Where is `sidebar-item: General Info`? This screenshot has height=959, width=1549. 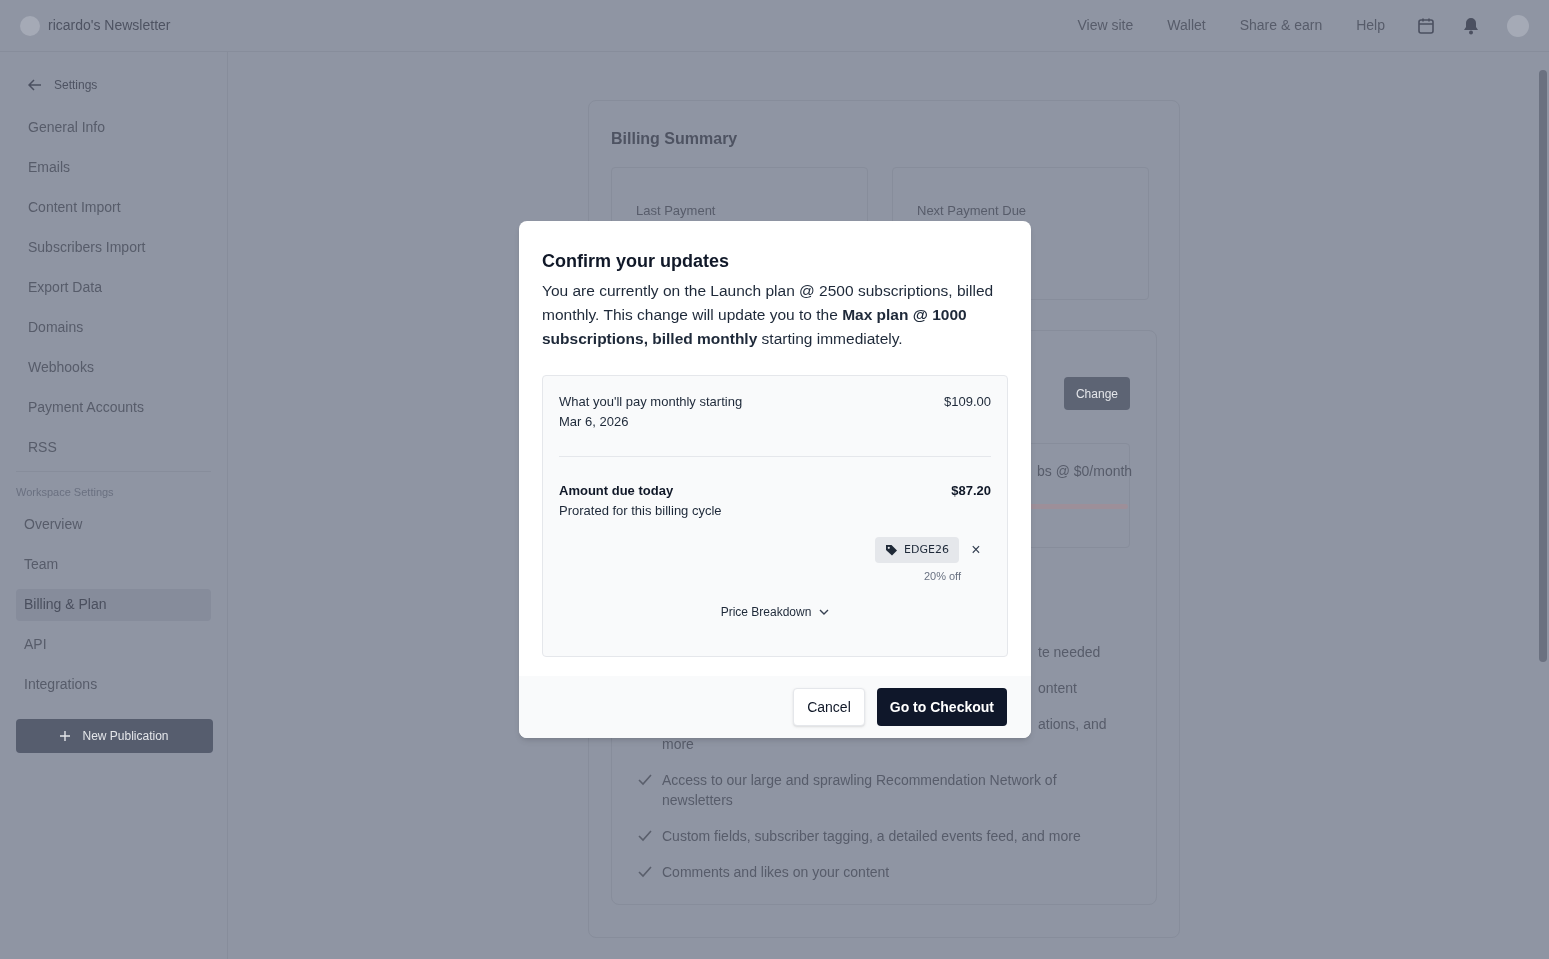
sidebar-item: General Info is located at coordinates (115, 127).